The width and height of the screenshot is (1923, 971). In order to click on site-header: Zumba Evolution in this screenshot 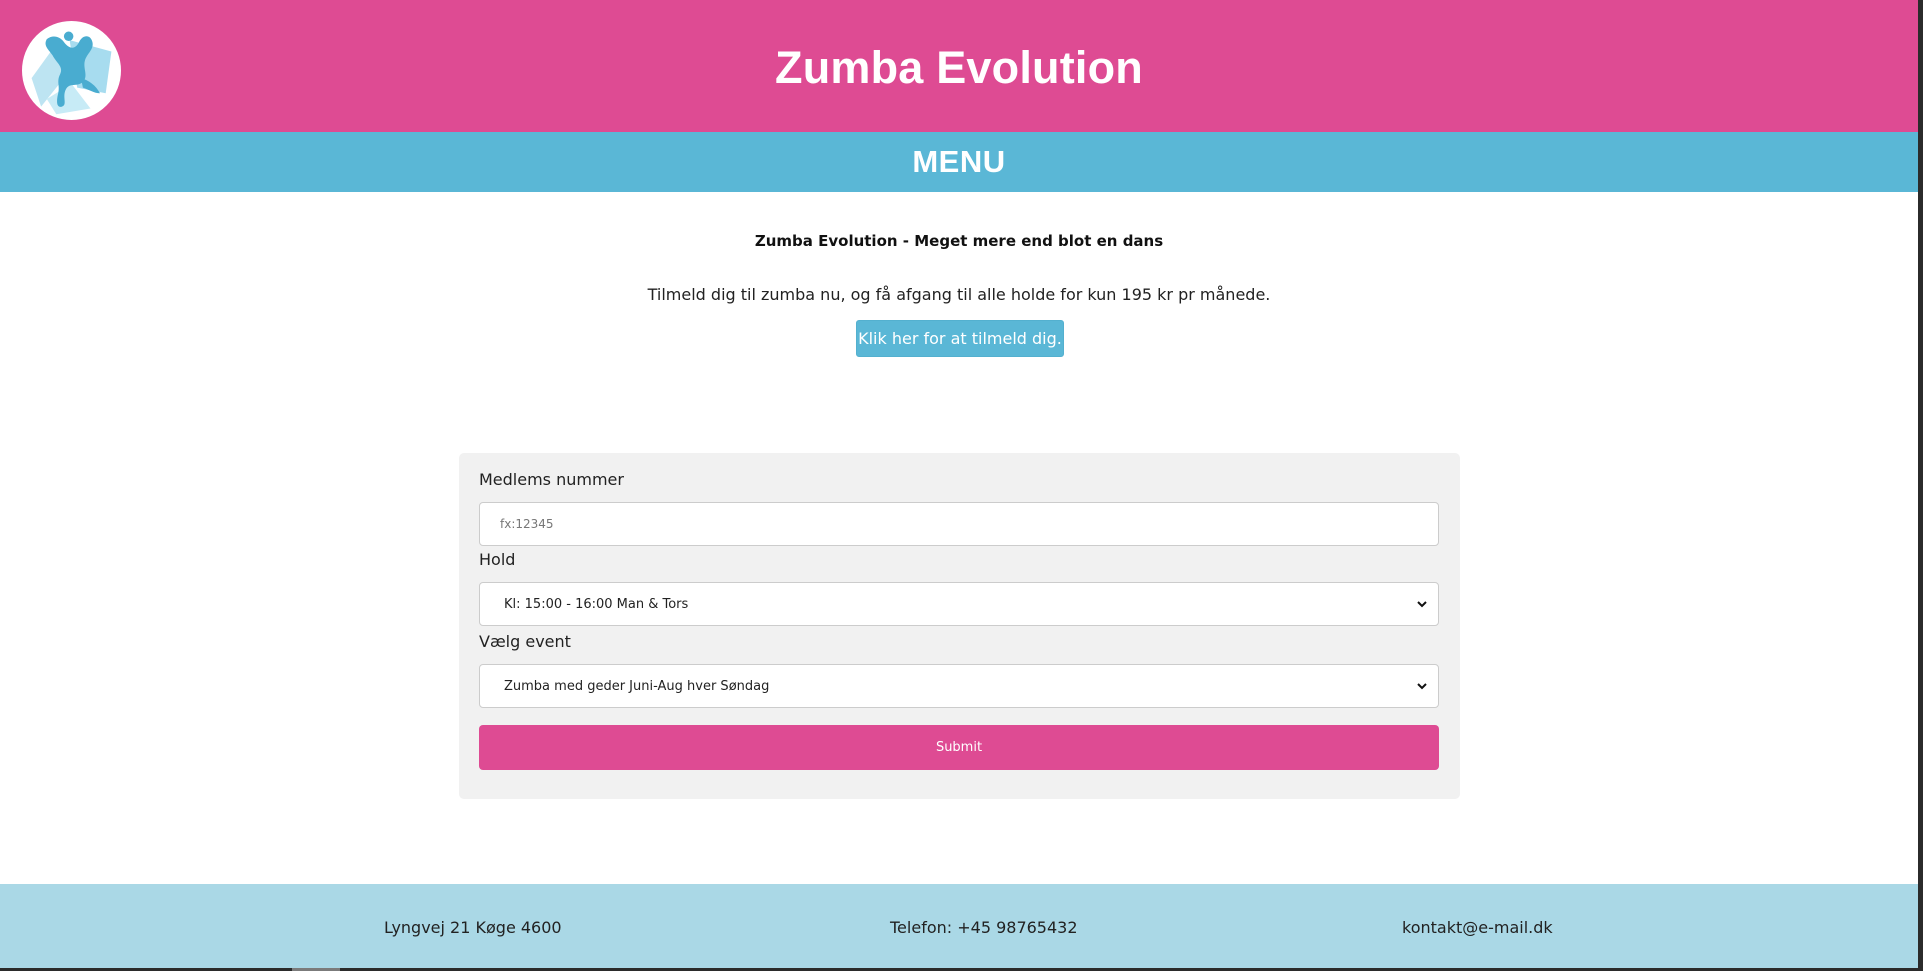, I will do `click(959, 66)`.